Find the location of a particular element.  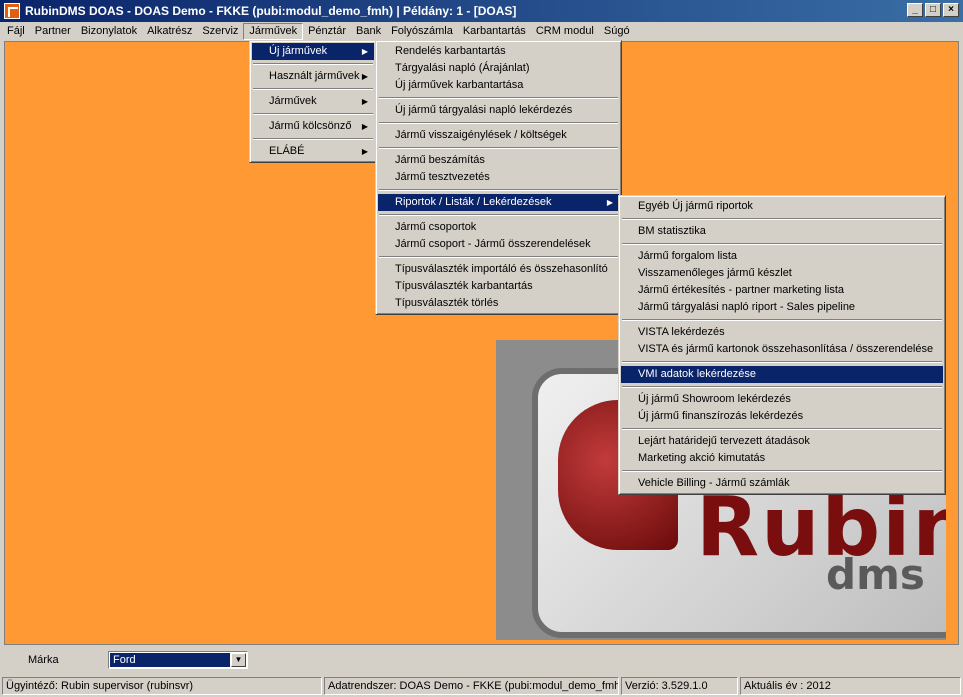

close-button: × is located at coordinates (951, 10).